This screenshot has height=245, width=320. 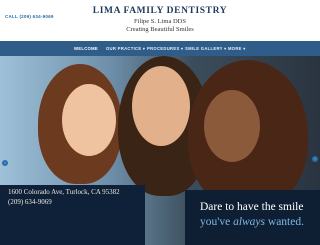 What do you see at coordinates (64, 192) in the screenshot?
I see `address-text: 1600 Colorado Ave, Turlock, CA 95382` at bounding box center [64, 192].